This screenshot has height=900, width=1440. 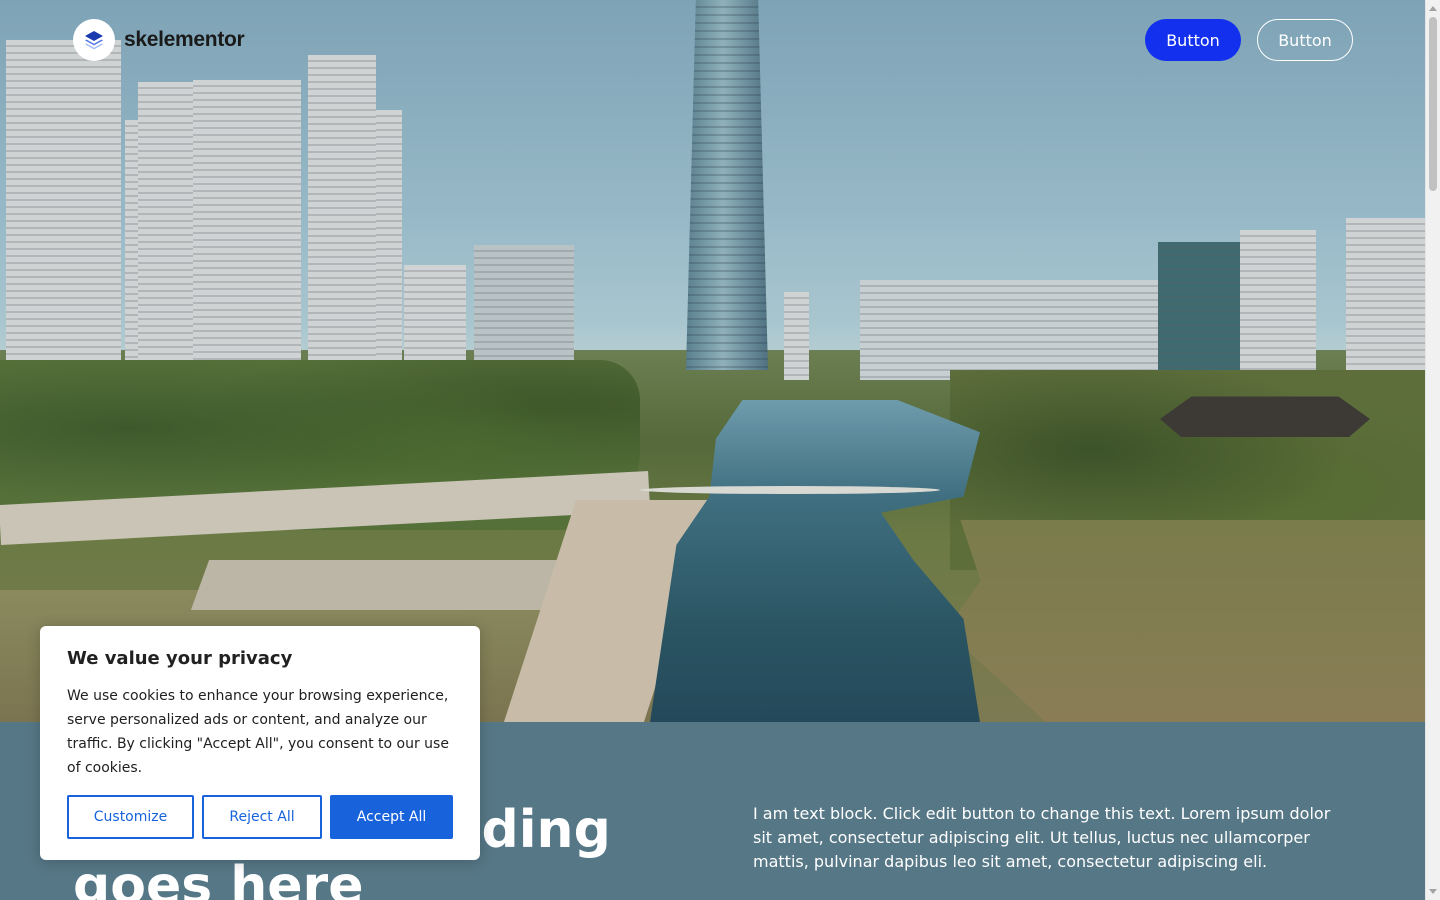 I want to click on reject-all-button: Reject All, so click(x=262, y=817).